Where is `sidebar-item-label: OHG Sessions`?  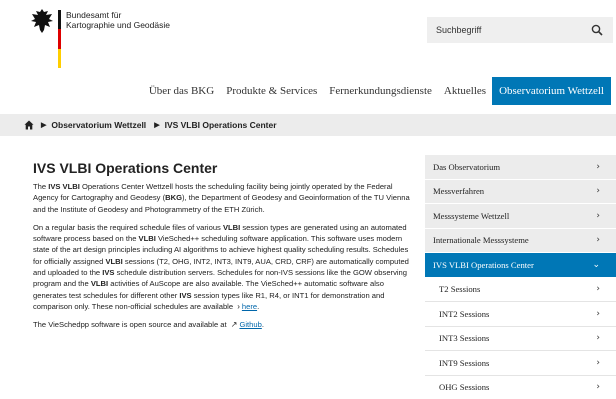 sidebar-item-label: OHG Sessions is located at coordinates (464, 387).